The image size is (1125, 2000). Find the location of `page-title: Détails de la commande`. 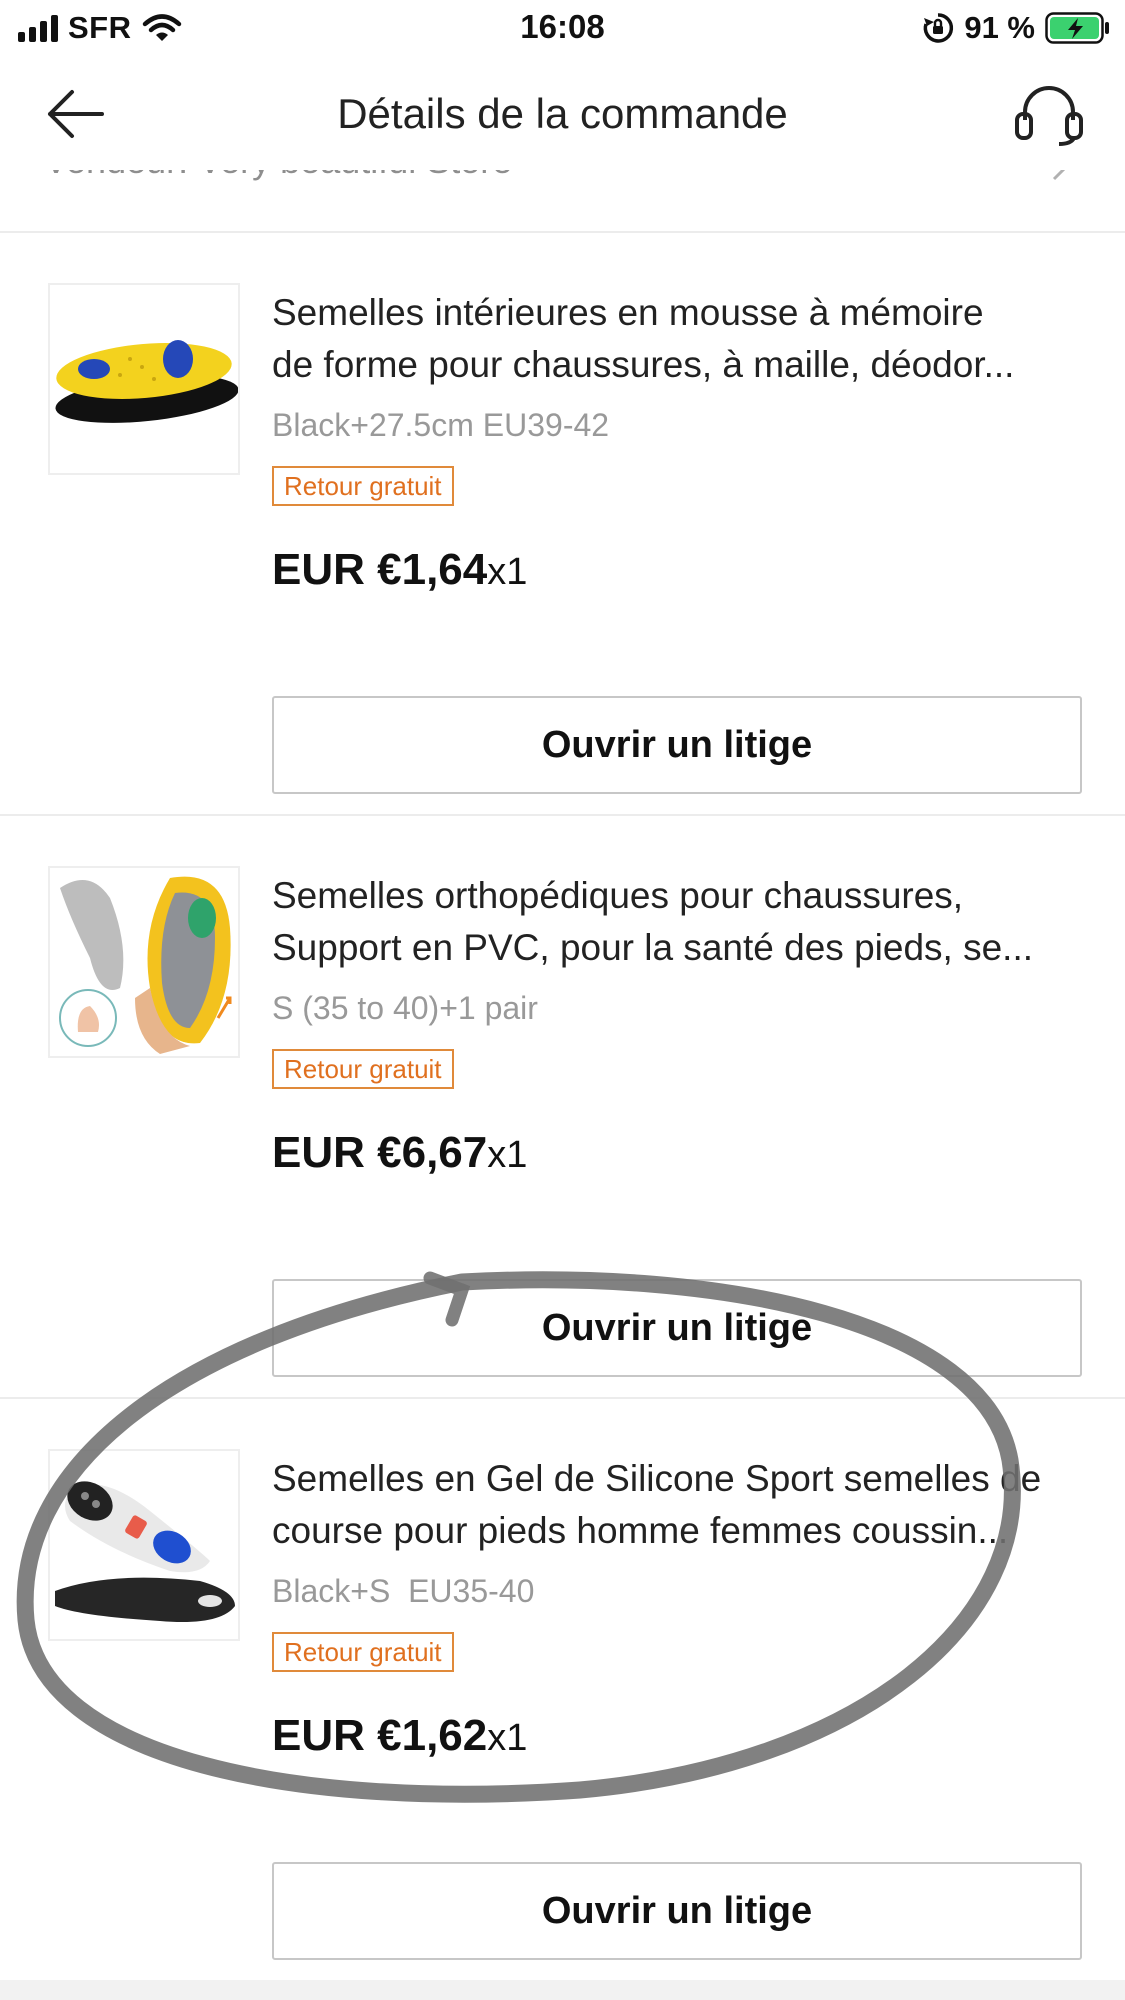

page-title: Détails de la commande is located at coordinates (562, 113).